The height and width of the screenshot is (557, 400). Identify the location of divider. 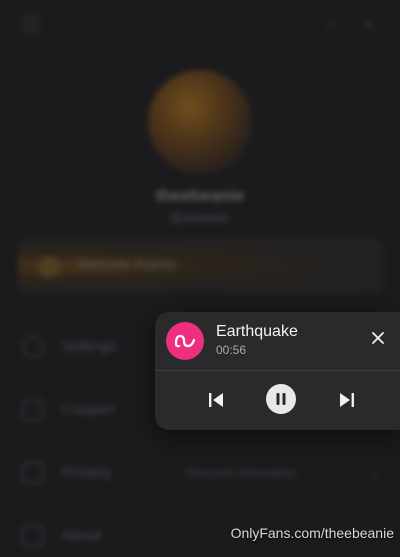
(277, 370).